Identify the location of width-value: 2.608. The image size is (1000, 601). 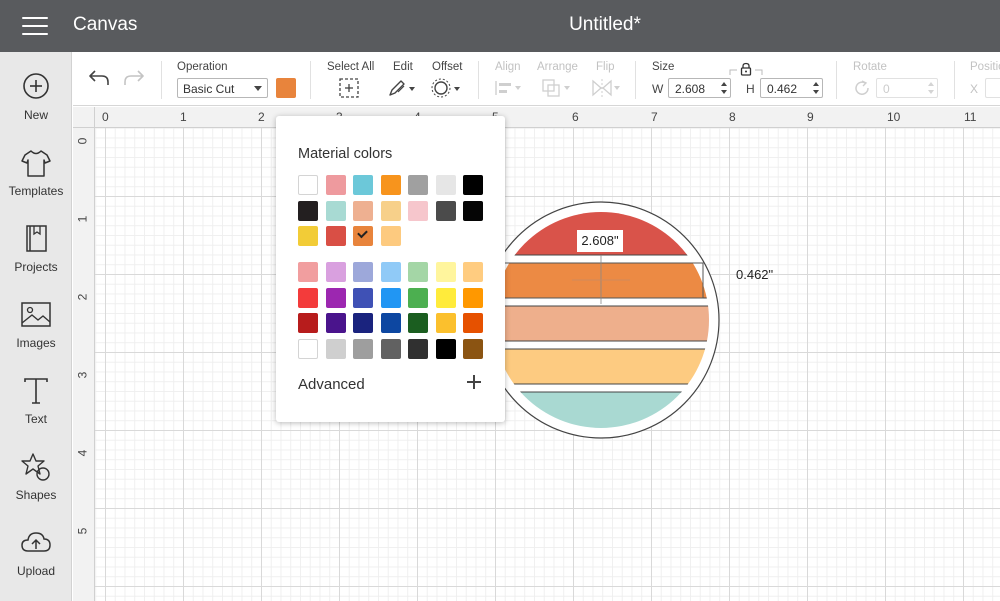
(690, 89).